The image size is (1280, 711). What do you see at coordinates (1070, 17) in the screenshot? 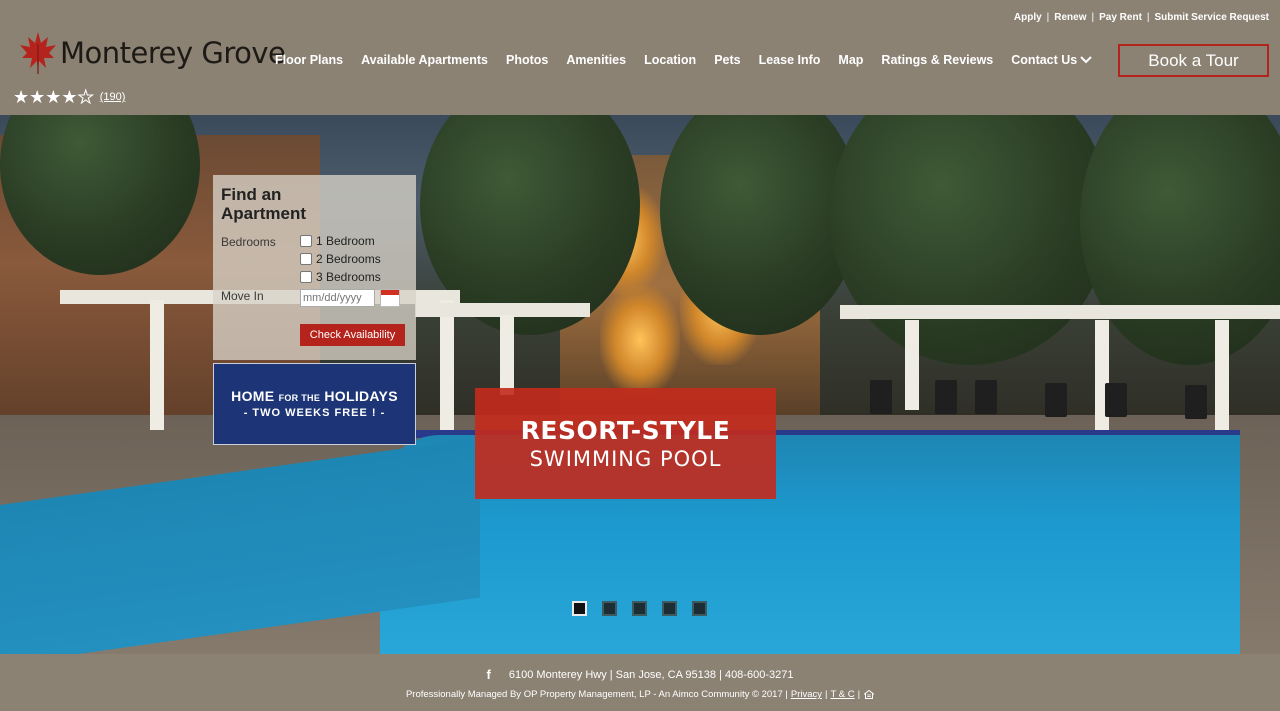
I see `renew-link: Renew` at bounding box center [1070, 17].